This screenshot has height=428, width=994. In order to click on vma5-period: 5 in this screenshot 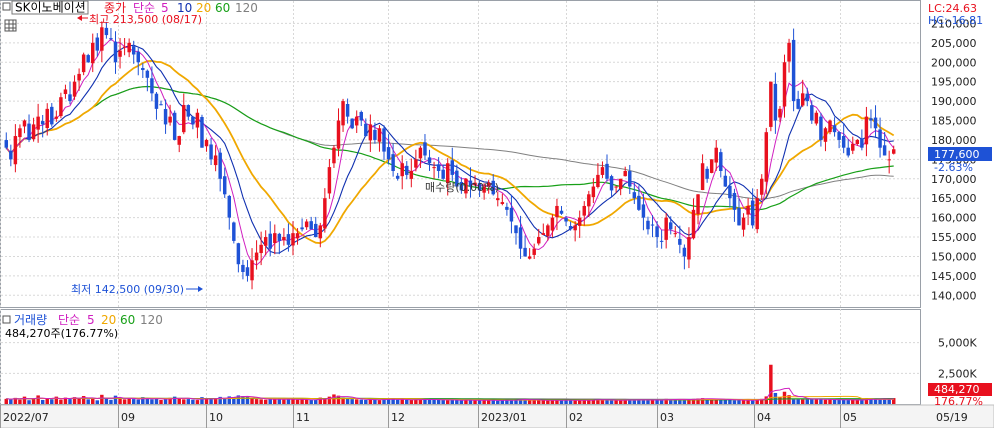, I will do `click(91, 320)`.